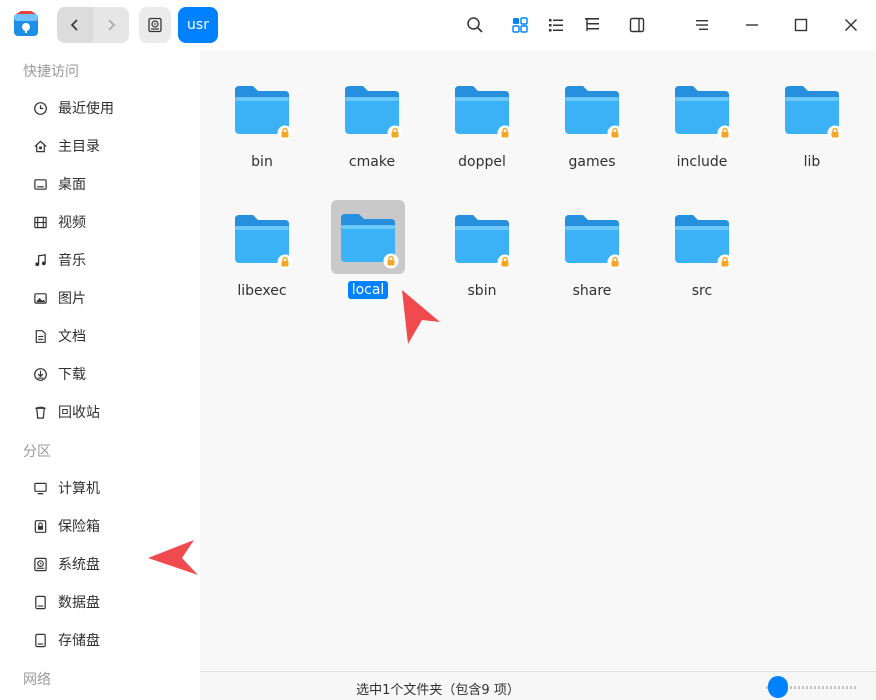  I want to click on sidebar-item-recent: 最近使用, so click(100, 108).